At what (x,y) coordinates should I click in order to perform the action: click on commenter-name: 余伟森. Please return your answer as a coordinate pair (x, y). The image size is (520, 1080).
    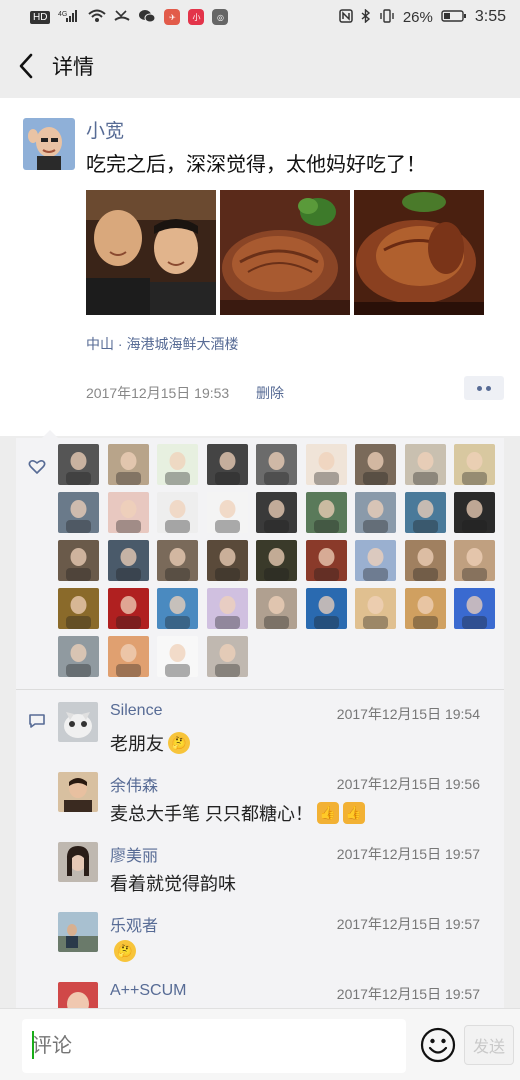
    Looking at the image, I should click on (134, 784).